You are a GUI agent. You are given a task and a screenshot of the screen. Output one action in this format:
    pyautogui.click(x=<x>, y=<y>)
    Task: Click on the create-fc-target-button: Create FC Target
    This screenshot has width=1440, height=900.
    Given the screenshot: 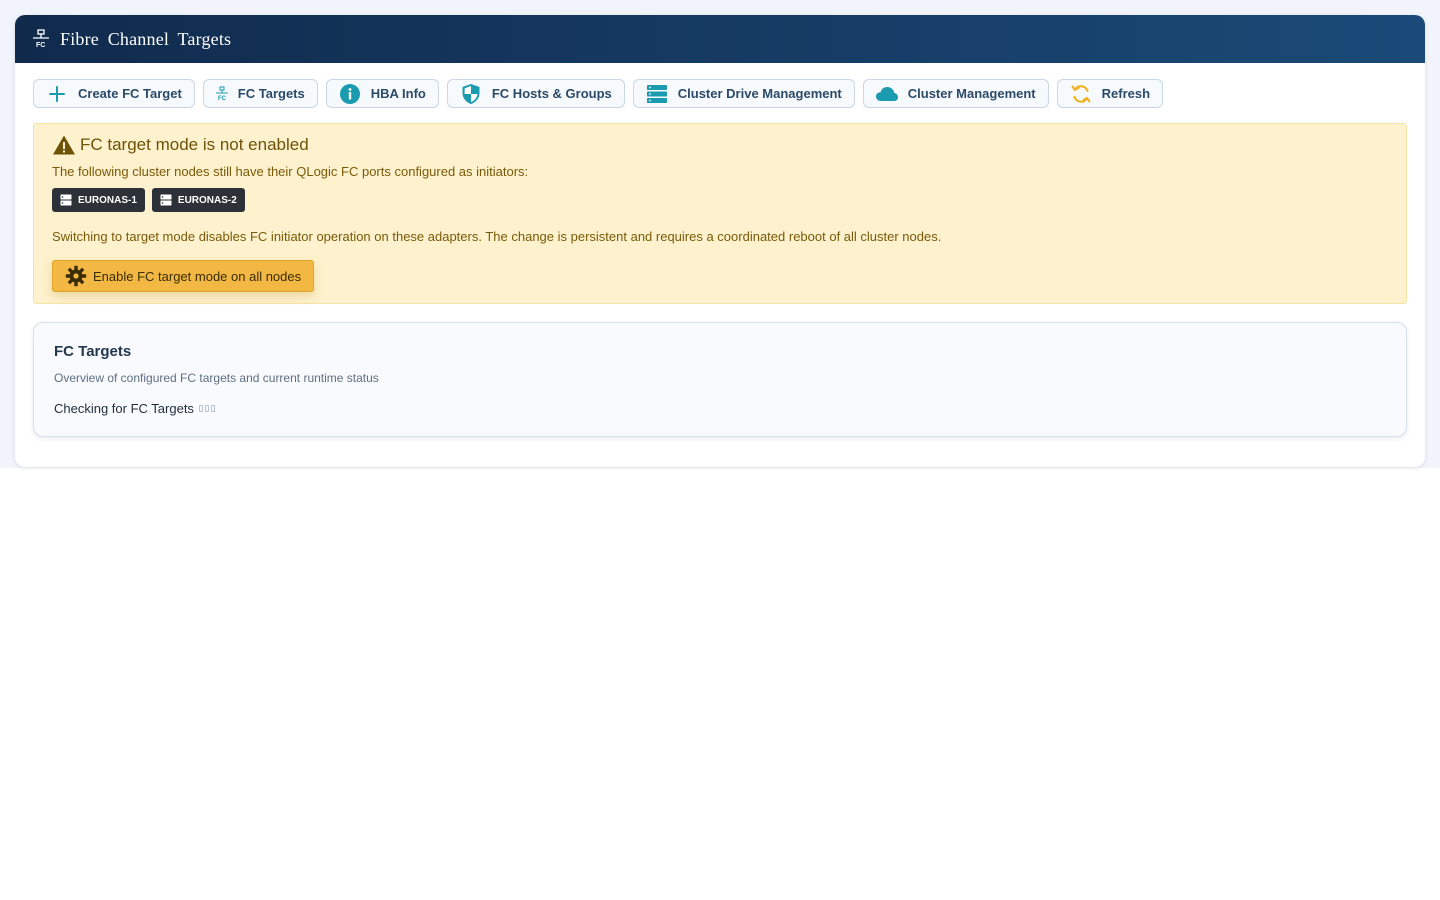 What is the action you would take?
    pyautogui.click(x=114, y=93)
    